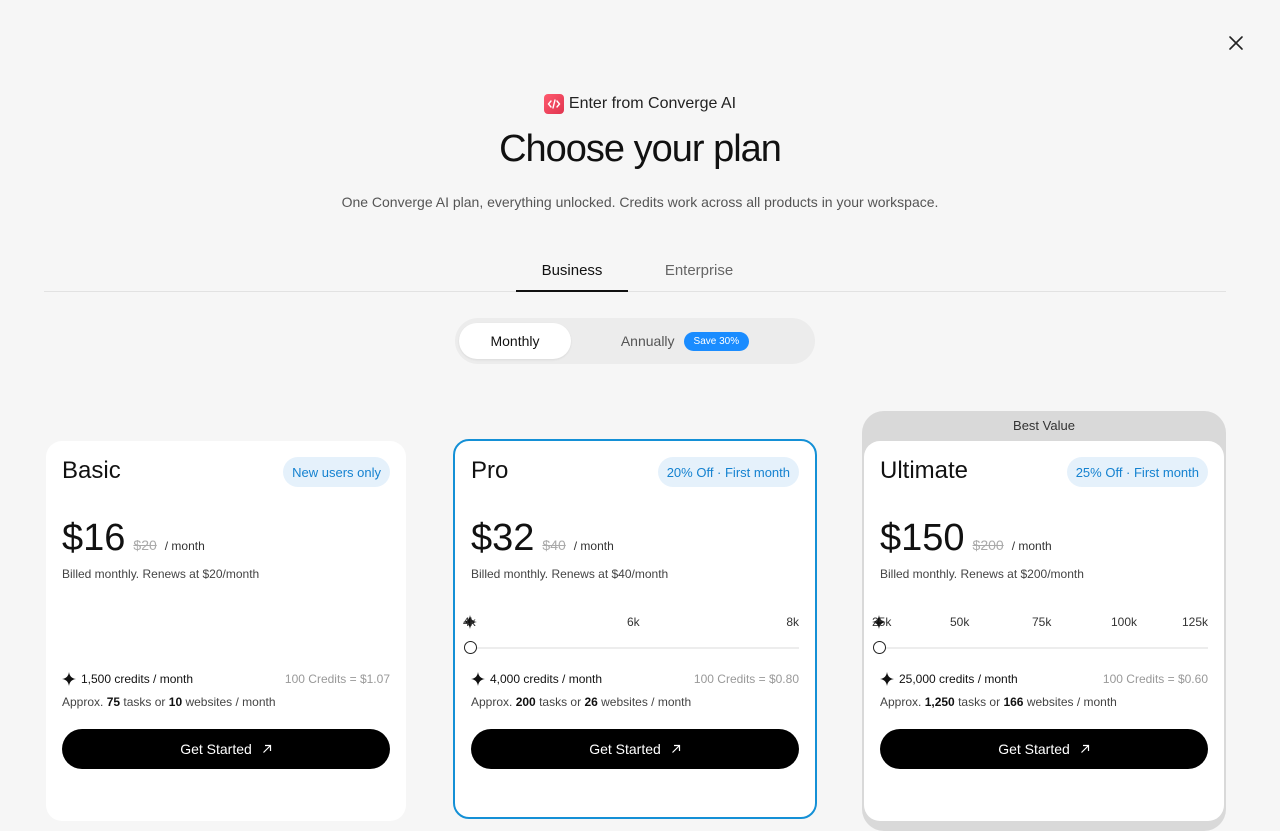 The height and width of the screenshot is (831, 1280). What do you see at coordinates (137, 679) in the screenshot?
I see `credits-amount: 1,500 credits / month` at bounding box center [137, 679].